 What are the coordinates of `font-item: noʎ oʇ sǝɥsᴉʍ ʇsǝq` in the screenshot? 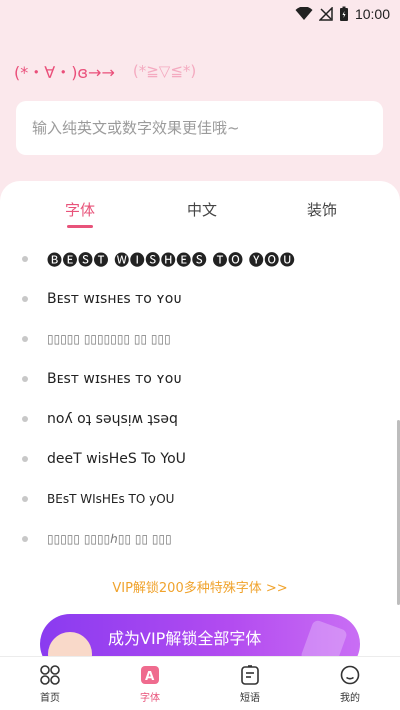 It's located at (200, 419).